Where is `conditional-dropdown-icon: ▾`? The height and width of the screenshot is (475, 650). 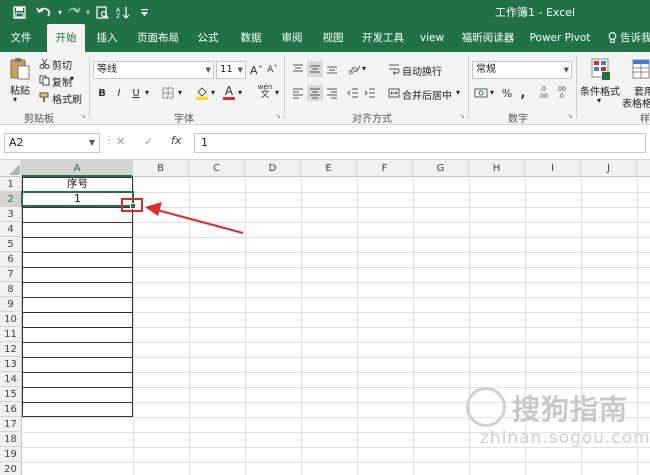 conditional-dropdown-icon: ▾ is located at coordinates (599, 100).